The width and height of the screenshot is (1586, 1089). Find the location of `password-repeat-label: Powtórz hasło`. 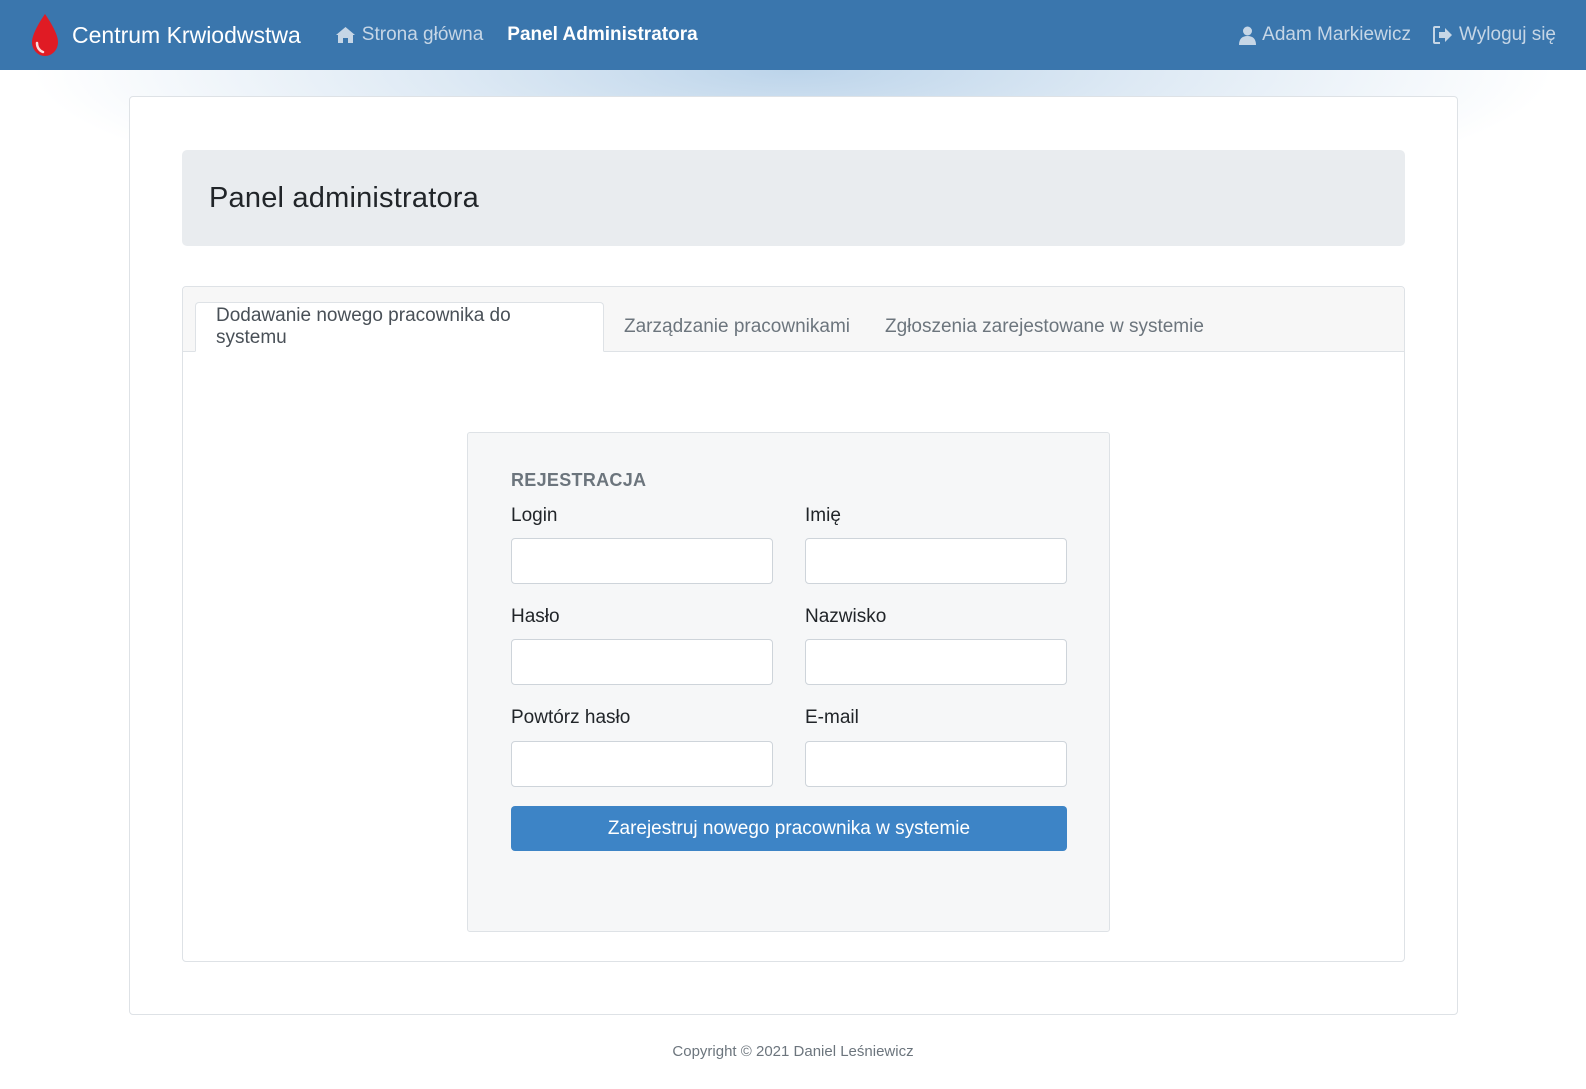

password-repeat-label: Powtórz hasło is located at coordinates (571, 717).